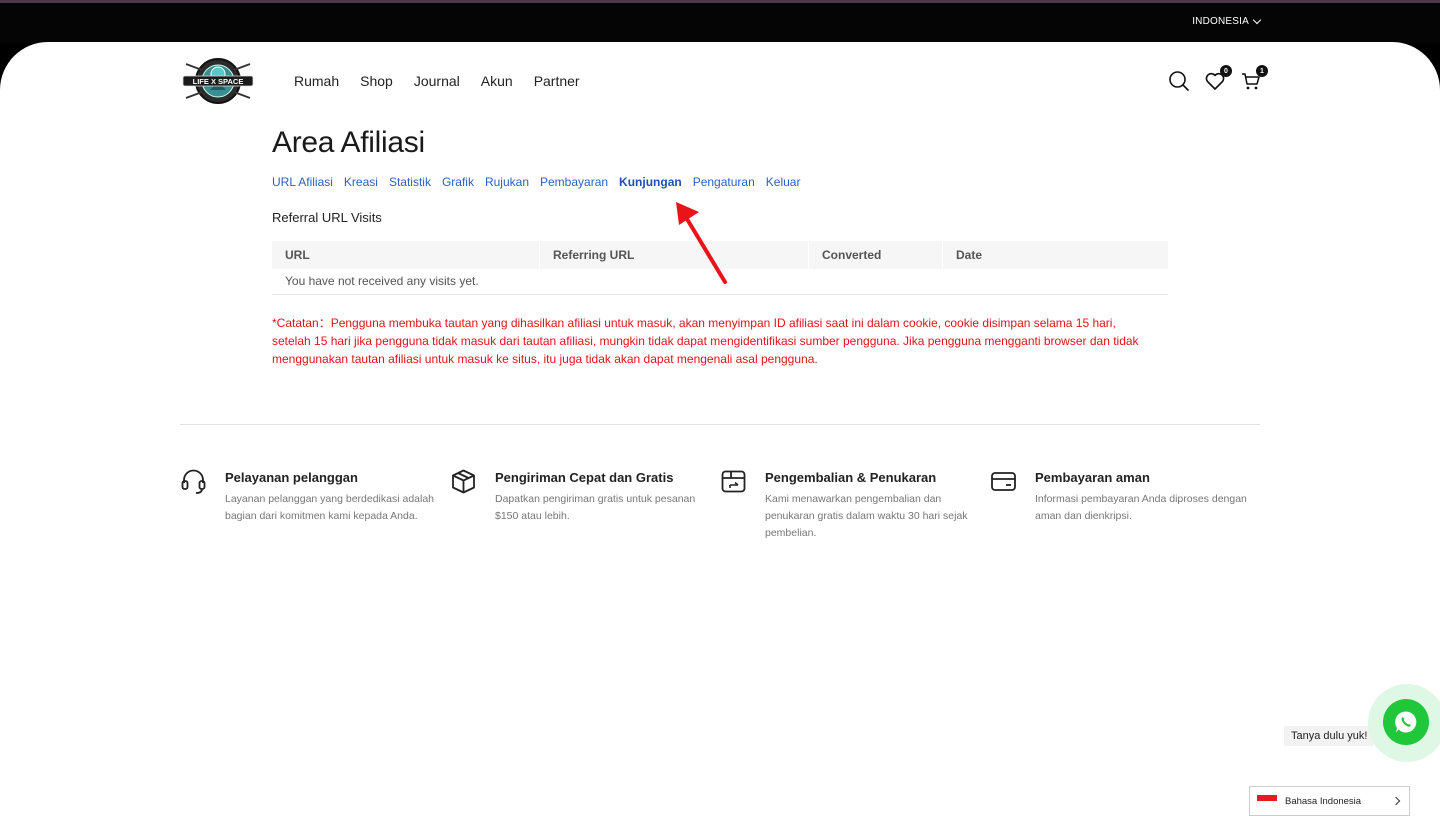  I want to click on feature-title: Pembayaran aman, so click(1092, 477).